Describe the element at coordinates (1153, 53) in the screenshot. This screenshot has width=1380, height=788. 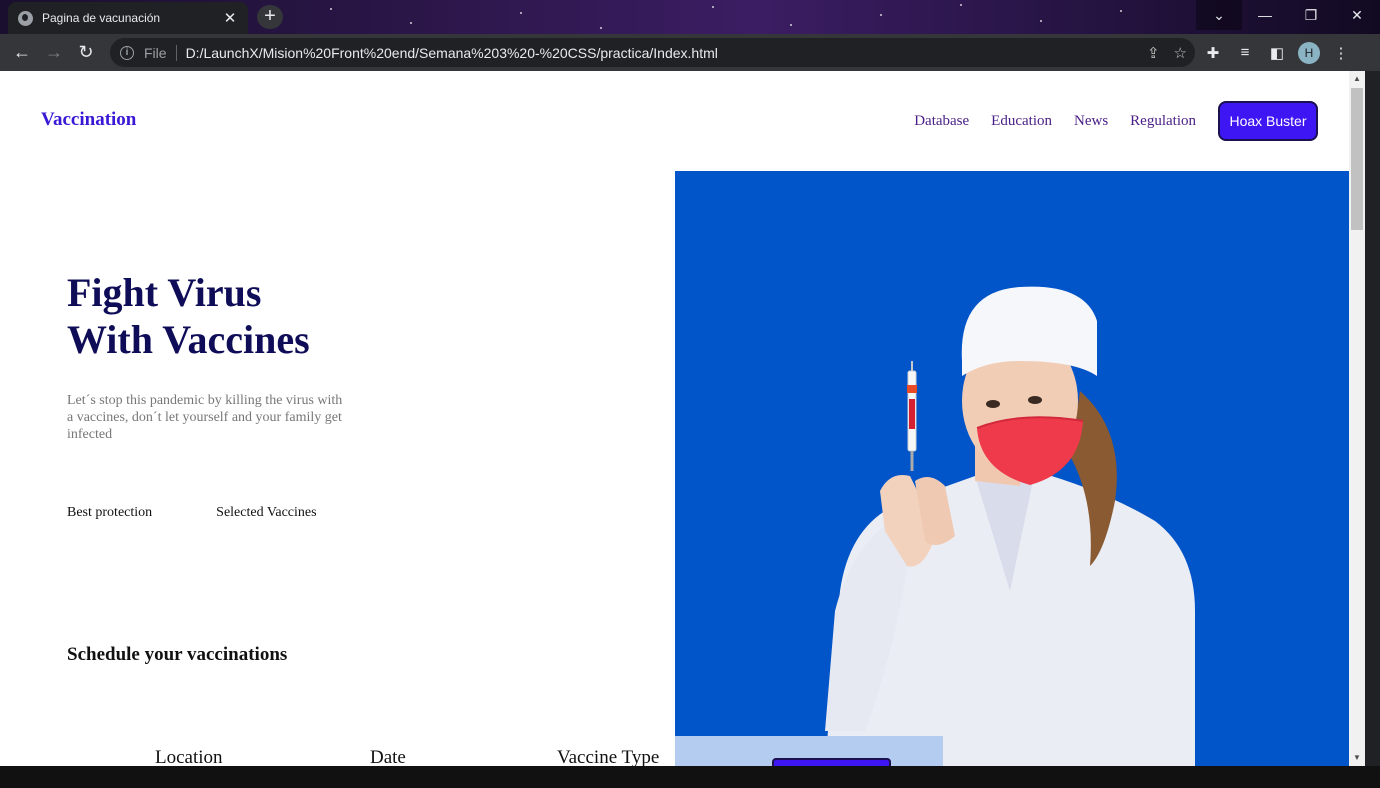
I see `share-icon: ⇪` at that location.